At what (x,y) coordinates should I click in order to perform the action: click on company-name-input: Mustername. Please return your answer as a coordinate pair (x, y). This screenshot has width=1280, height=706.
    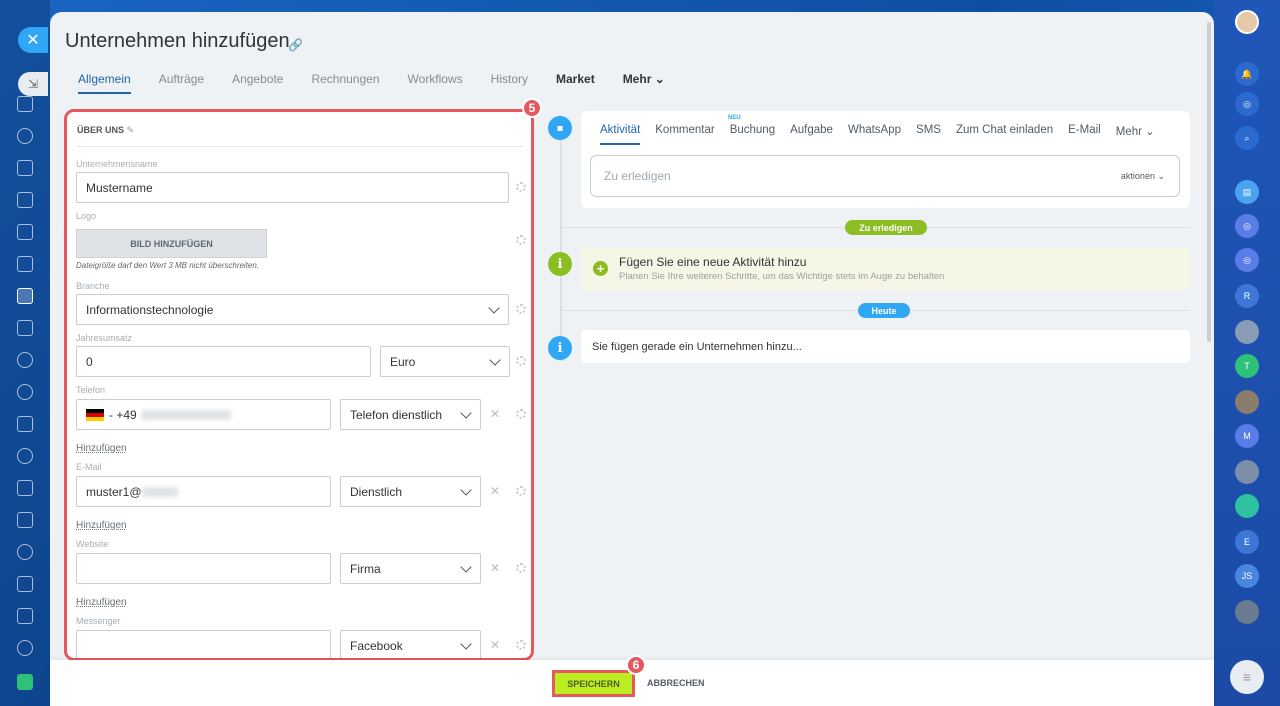
    Looking at the image, I should click on (292, 187).